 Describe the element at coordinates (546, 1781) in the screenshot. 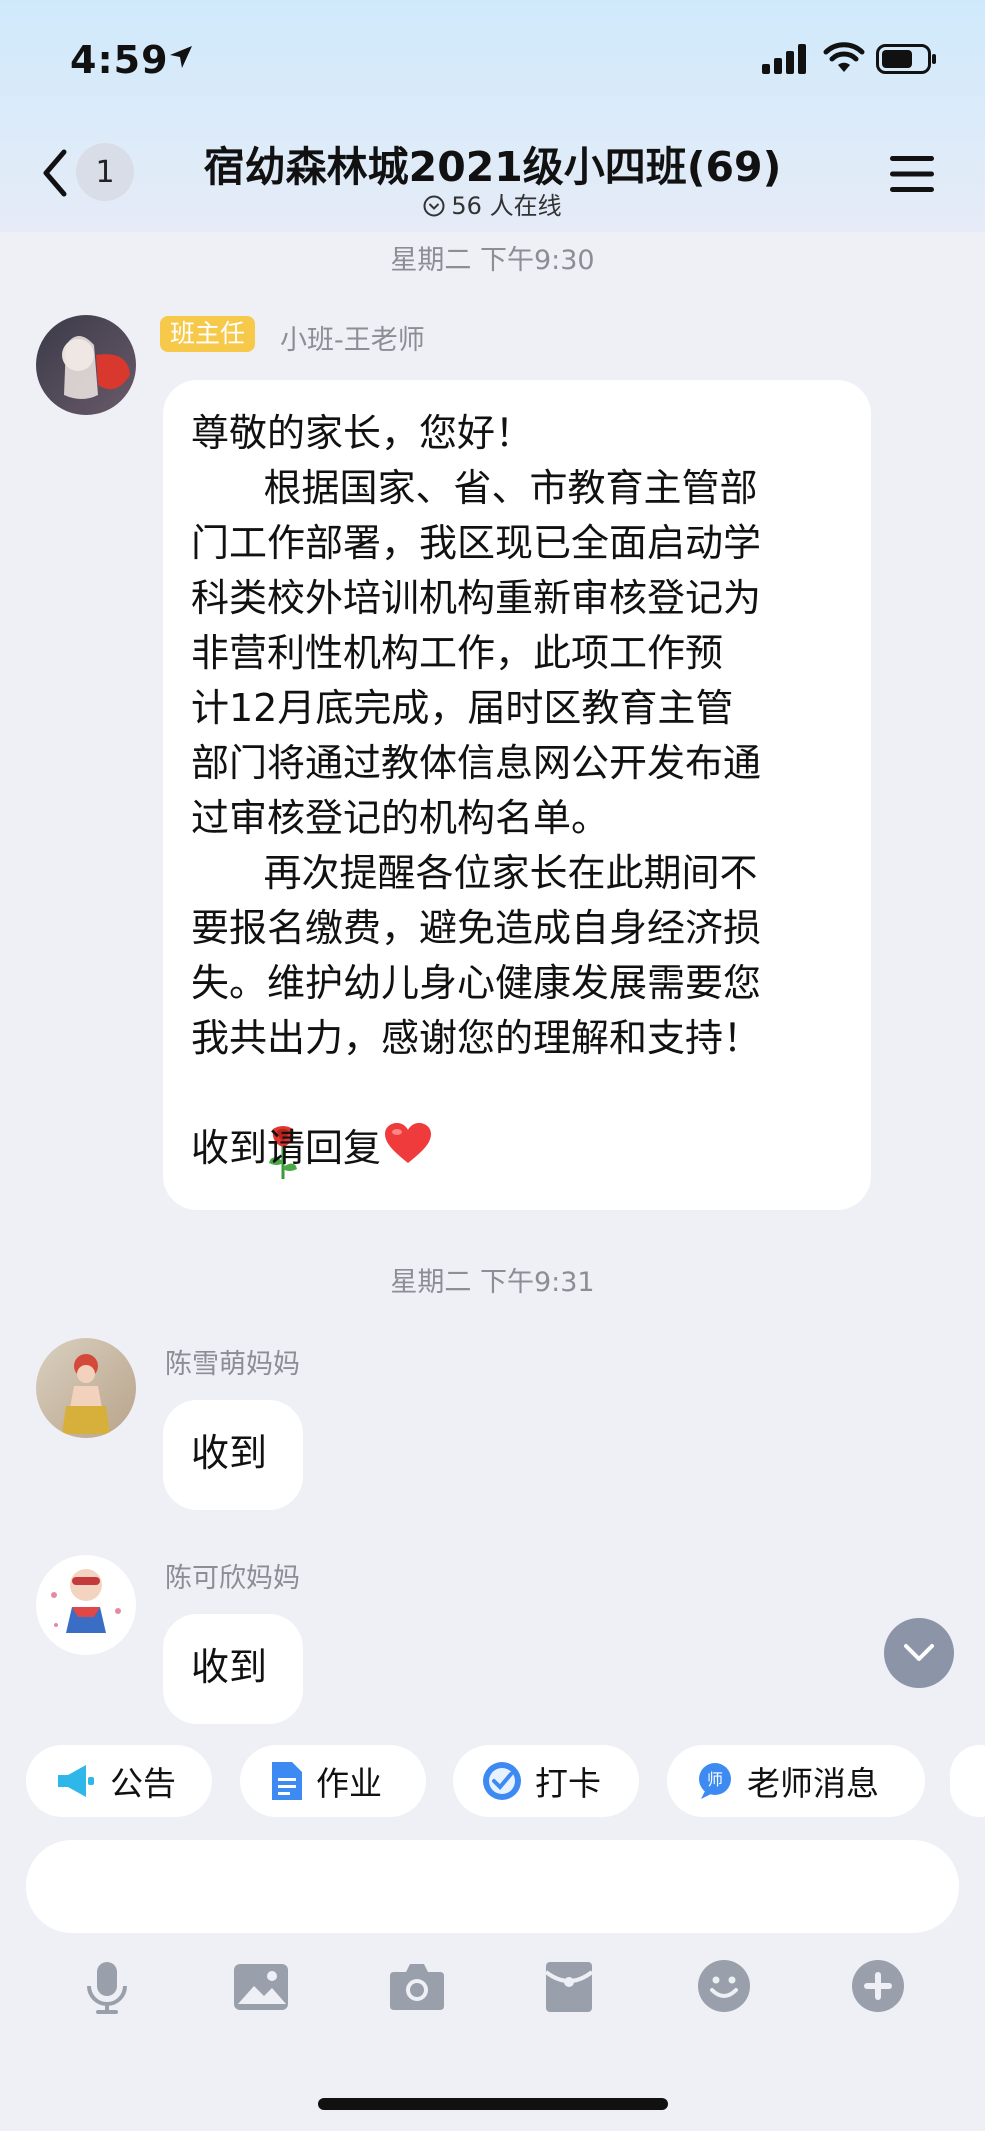

I see `checkin-chip: 打卡` at that location.